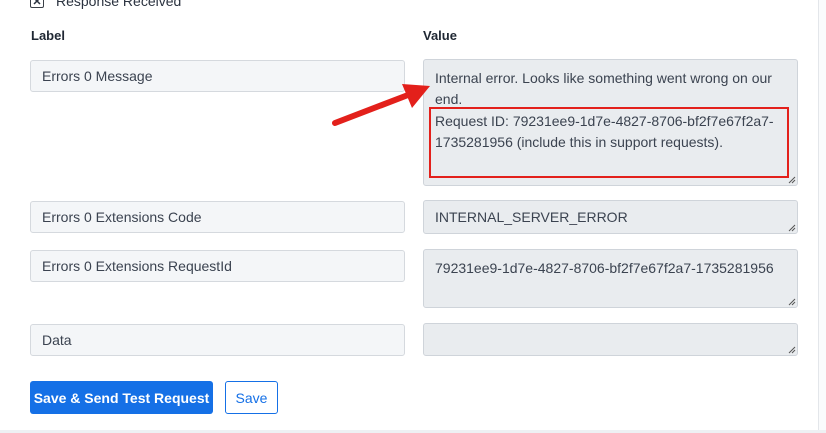 Image resolution: width=826 pixels, height=433 pixels. What do you see at coordinates (217, 266) in the screenshot?
I see `errors-0-extensions-requestid-label-field: Errors 0 Extensions RequestId` at bounding box center [217, 266].